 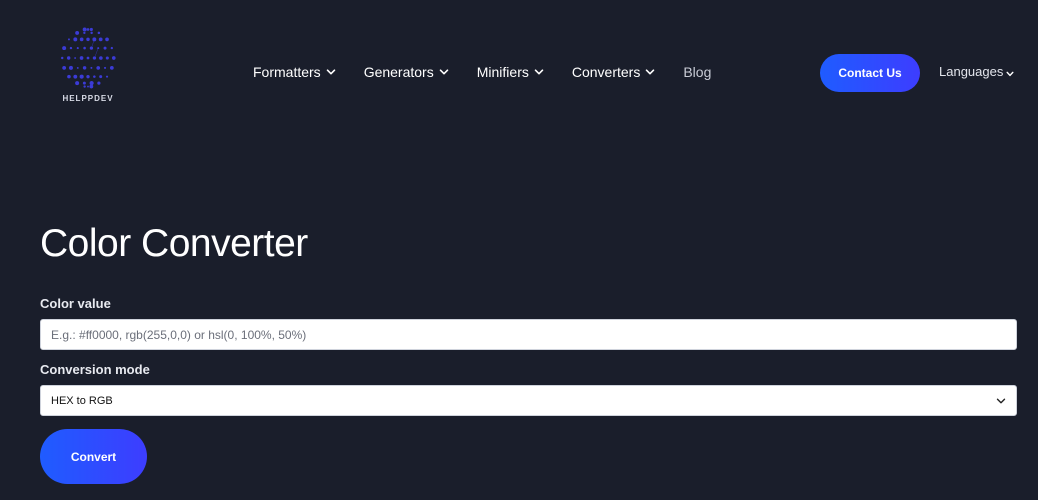 I want to click on color-value-label: Color value, so click(x=75, y=303).